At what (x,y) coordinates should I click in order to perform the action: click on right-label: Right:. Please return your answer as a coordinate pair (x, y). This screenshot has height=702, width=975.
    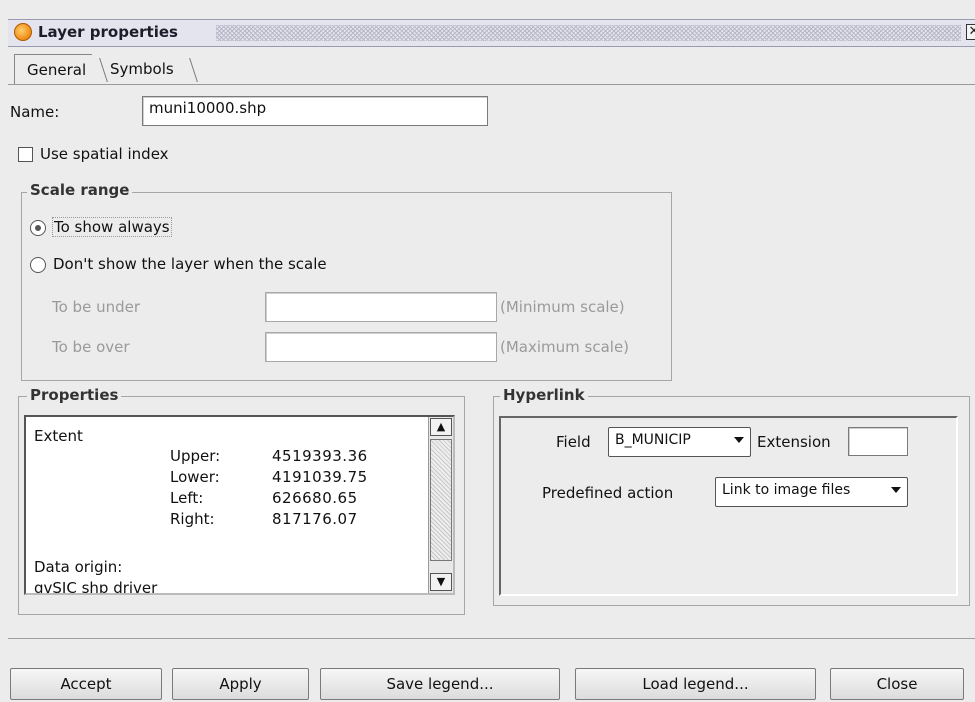
    Looking at the image, I should click on (192, 519).